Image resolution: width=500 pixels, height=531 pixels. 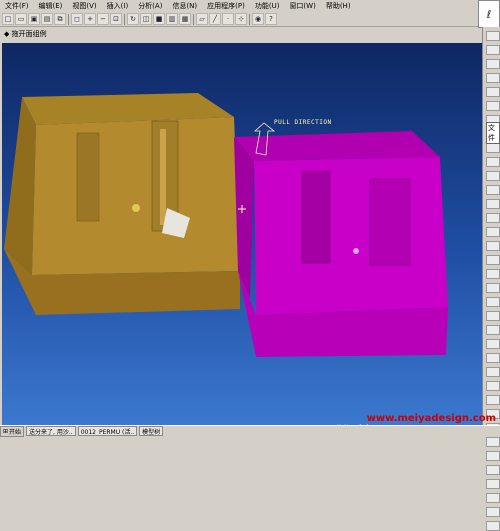 I want to click on datum-axis-icon: ╱, so click(x=215, y=19).